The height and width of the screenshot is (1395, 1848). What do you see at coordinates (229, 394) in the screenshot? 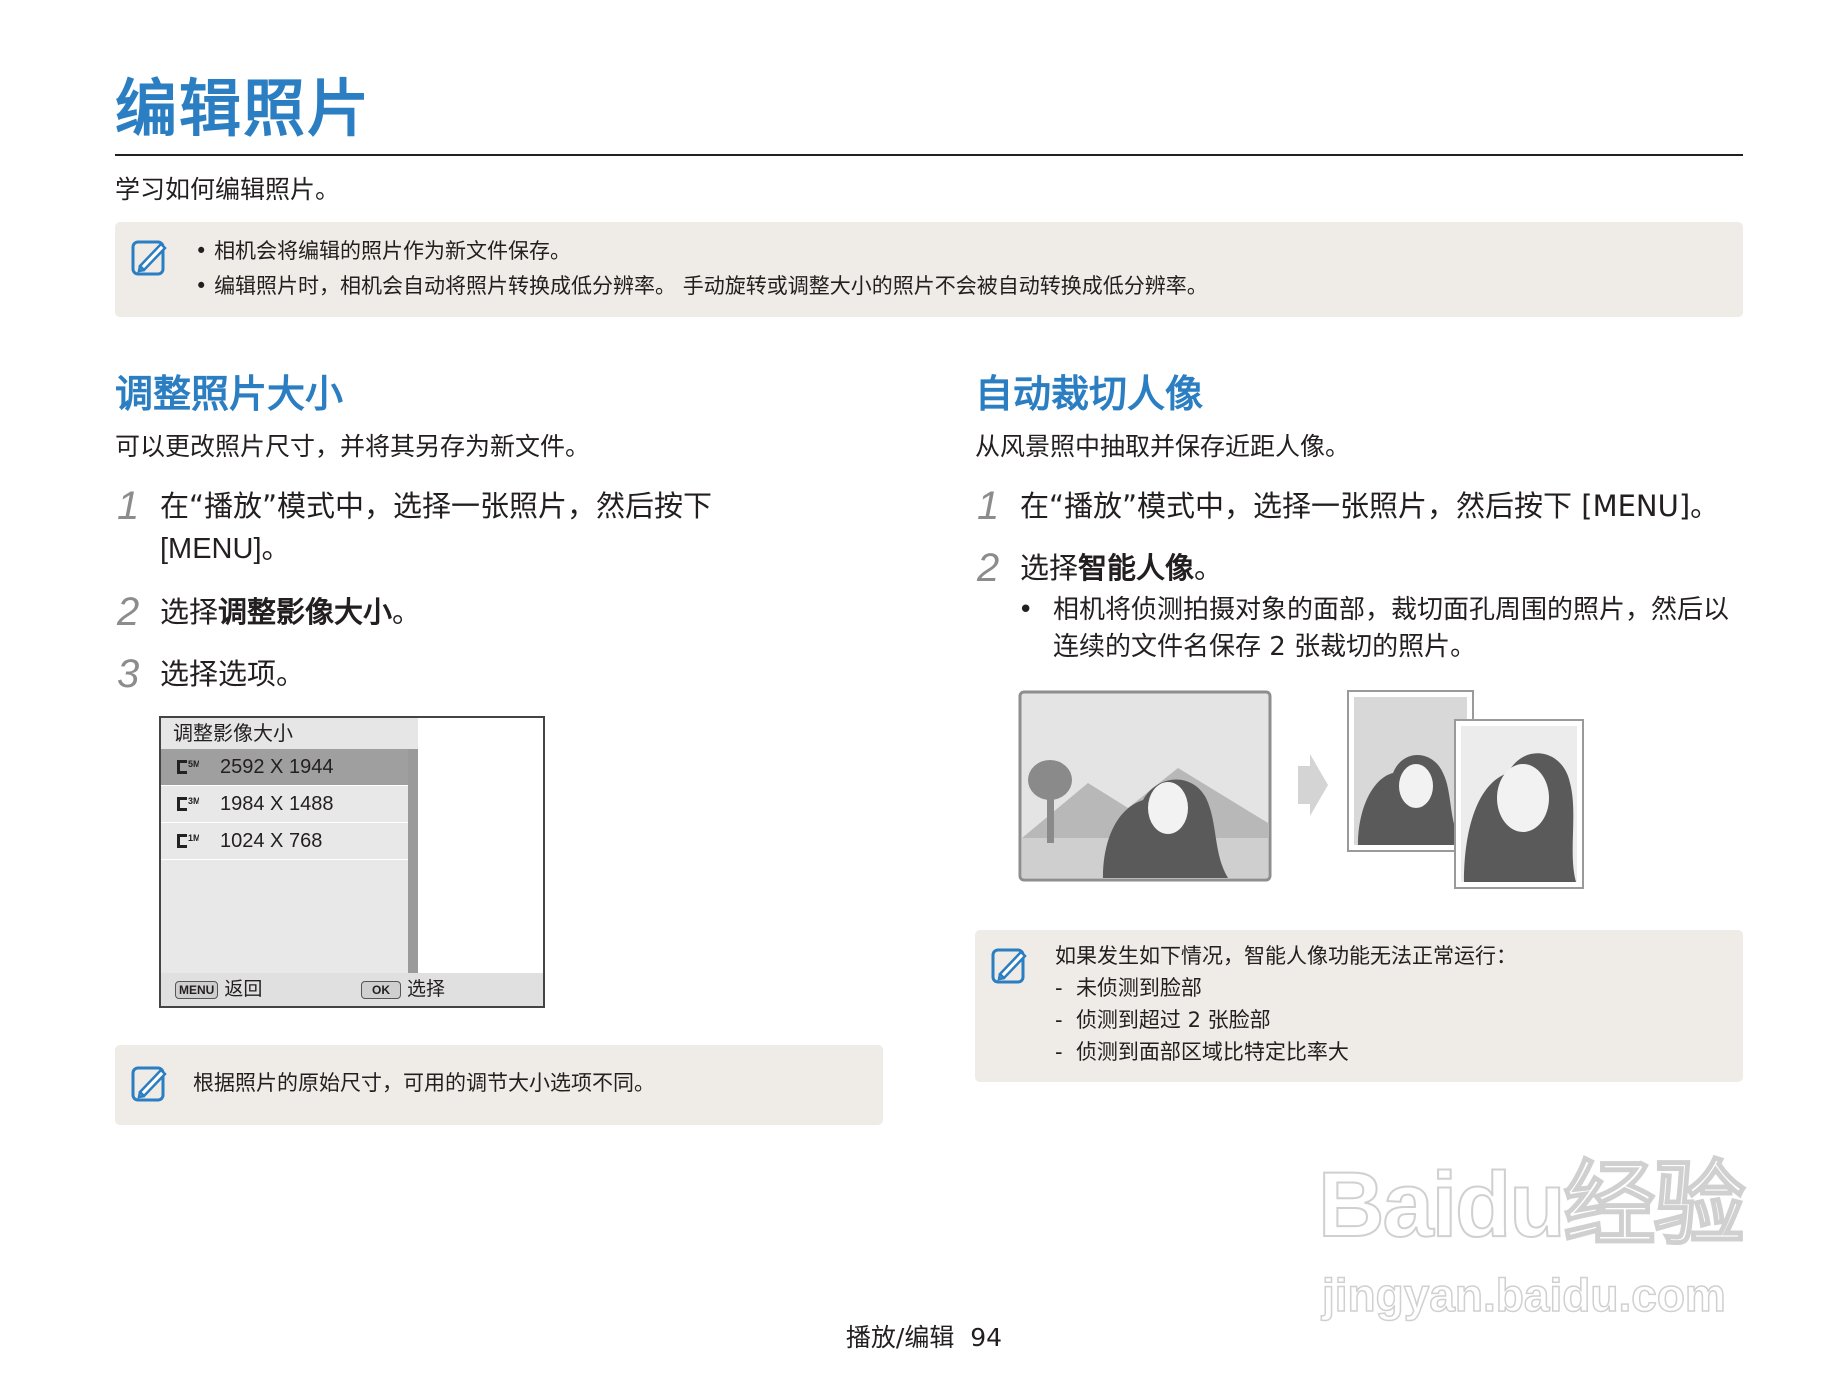
I see `section-title-resize: 调整照片大小` at bounding box center [229, 394].